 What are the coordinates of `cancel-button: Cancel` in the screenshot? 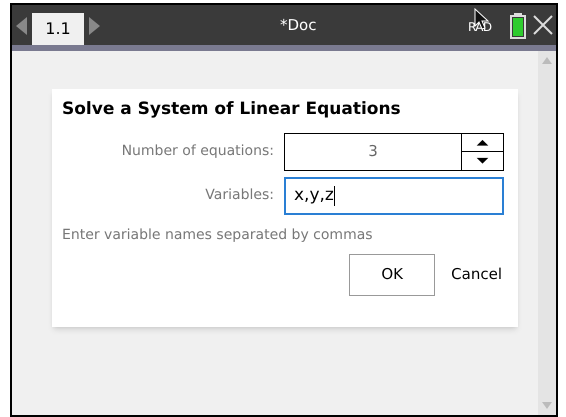 It's located at (476, 275).